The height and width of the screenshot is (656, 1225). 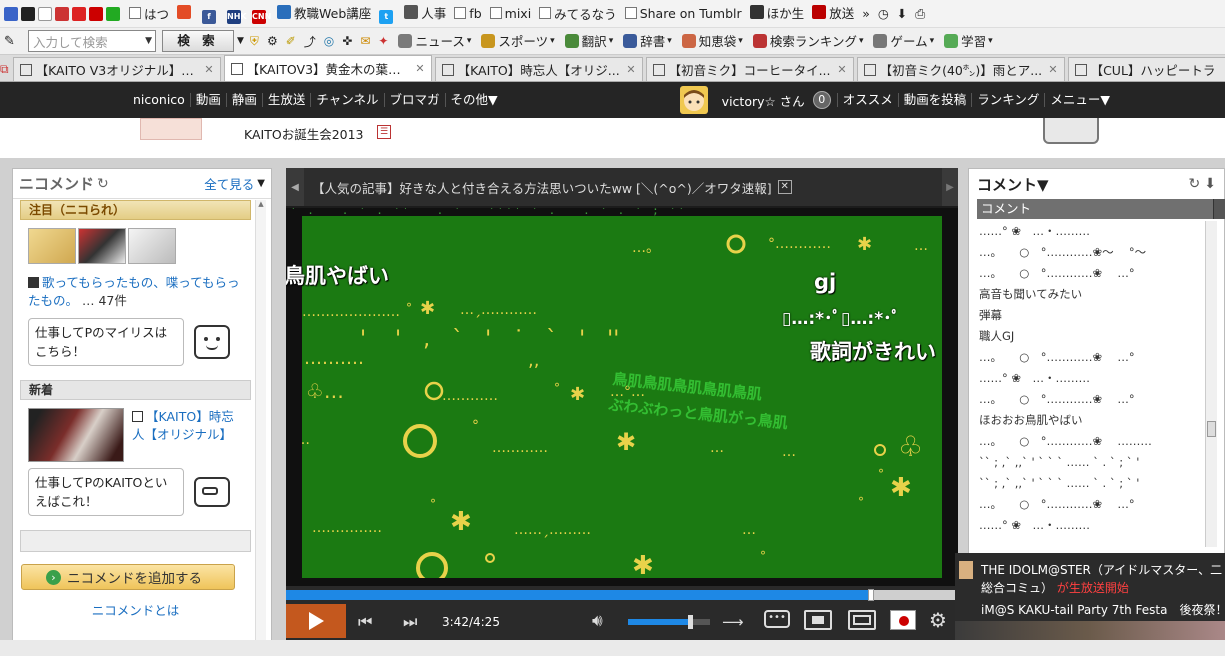 I want to click on event-icon: ☰, so click(x=384, y=132).